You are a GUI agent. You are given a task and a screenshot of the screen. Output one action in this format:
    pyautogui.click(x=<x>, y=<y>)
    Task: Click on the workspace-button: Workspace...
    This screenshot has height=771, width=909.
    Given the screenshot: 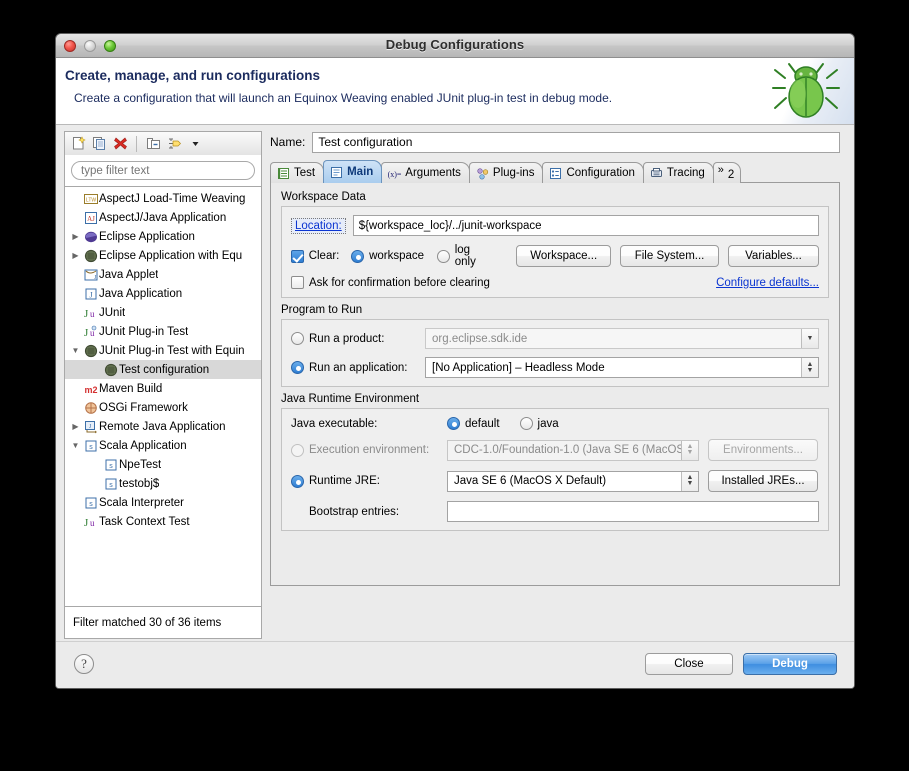 What is the action you would take?
    pyautogui.click(x=564, y=256)
    